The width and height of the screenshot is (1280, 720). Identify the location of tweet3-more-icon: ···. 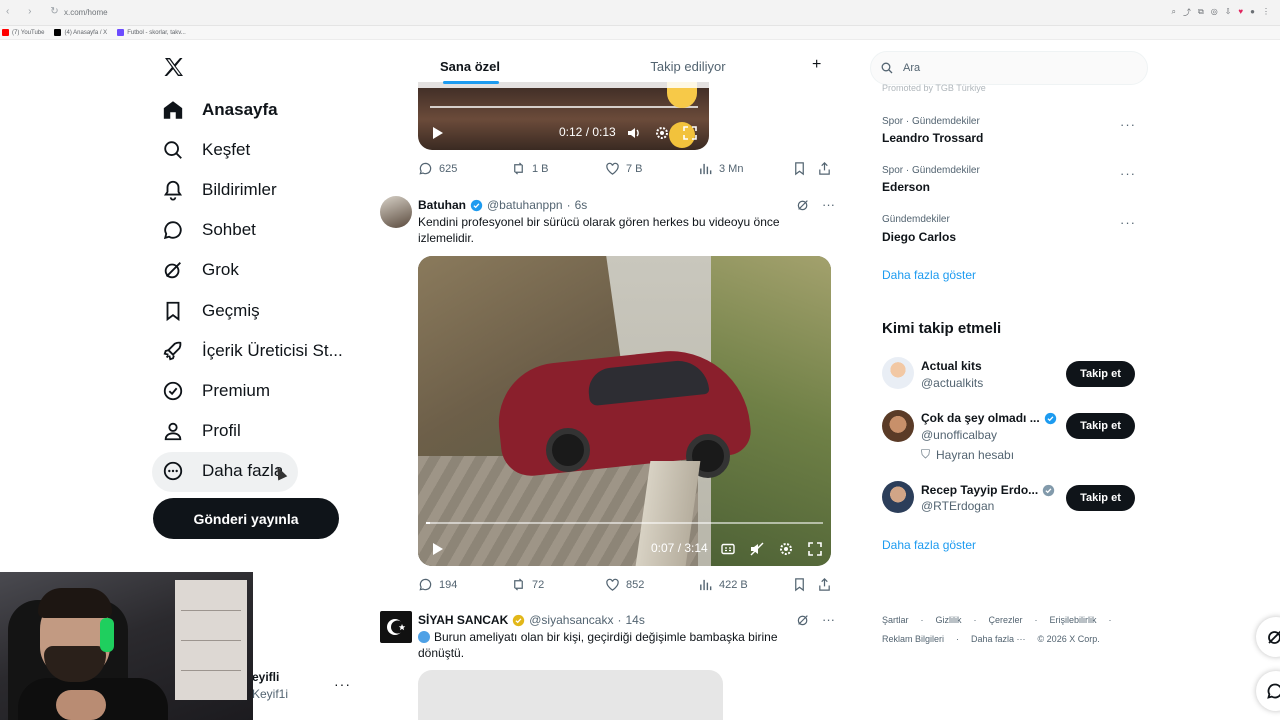
(828, 619).